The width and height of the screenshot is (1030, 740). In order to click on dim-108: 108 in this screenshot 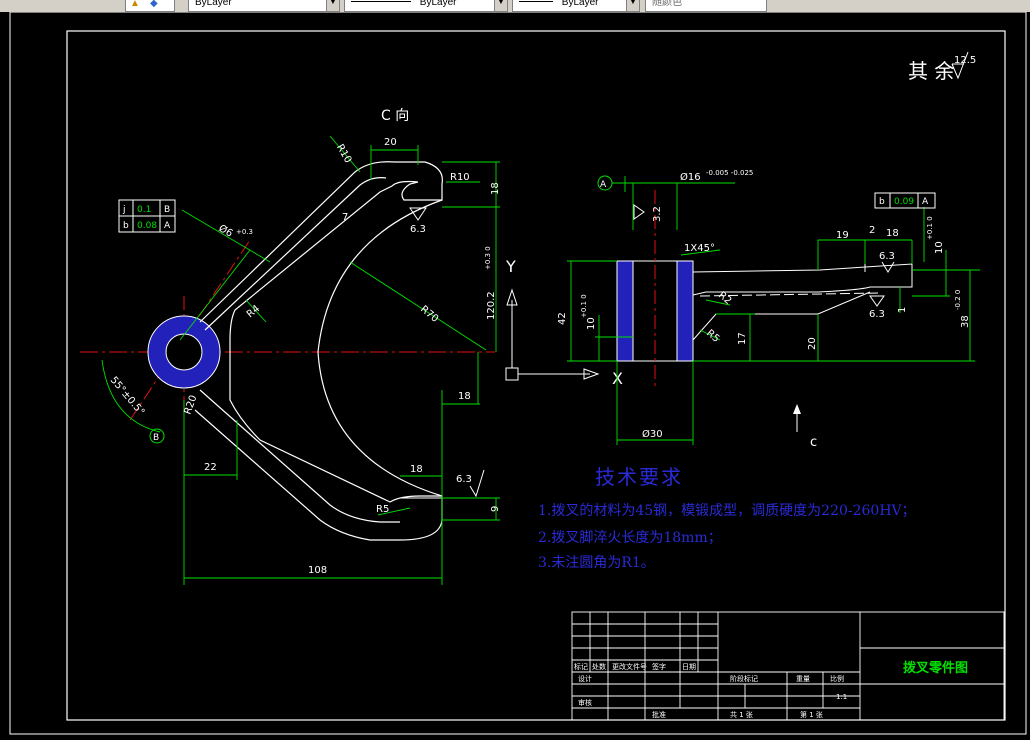, I will do `click(317, 570)`.